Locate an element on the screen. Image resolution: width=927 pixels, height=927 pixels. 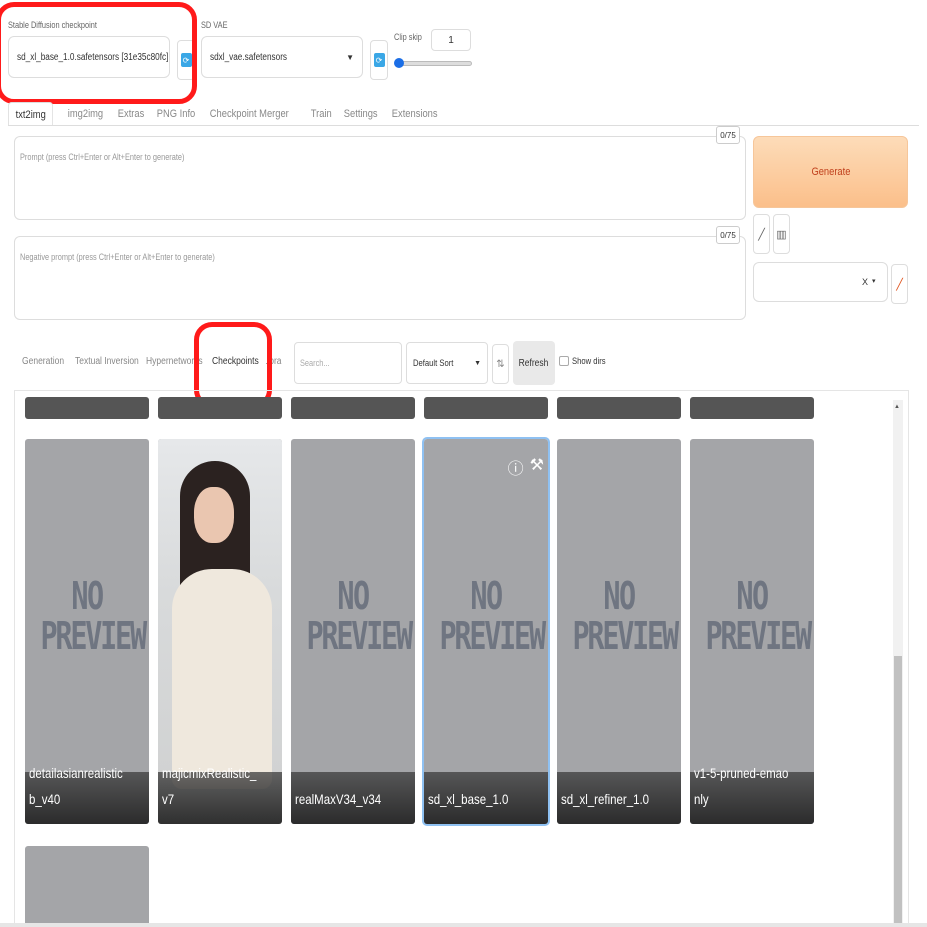
generate-label: Generate is located at coordinates (830, 172).